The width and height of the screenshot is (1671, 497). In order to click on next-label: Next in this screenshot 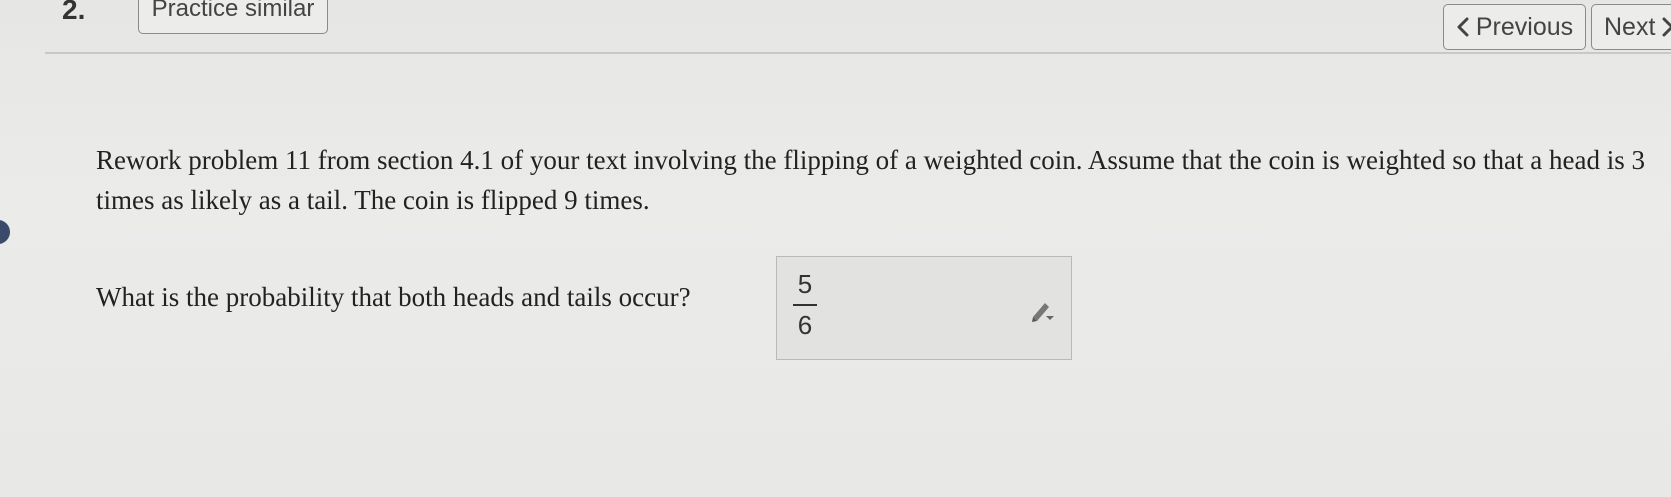, I will do `click(1630, 26)`.